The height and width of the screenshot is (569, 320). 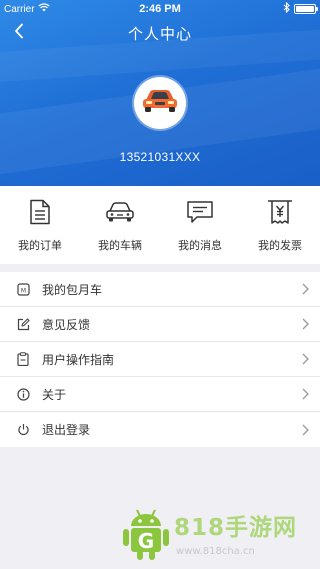 I want to click on svg-text: M, so click(x=22, y=290).